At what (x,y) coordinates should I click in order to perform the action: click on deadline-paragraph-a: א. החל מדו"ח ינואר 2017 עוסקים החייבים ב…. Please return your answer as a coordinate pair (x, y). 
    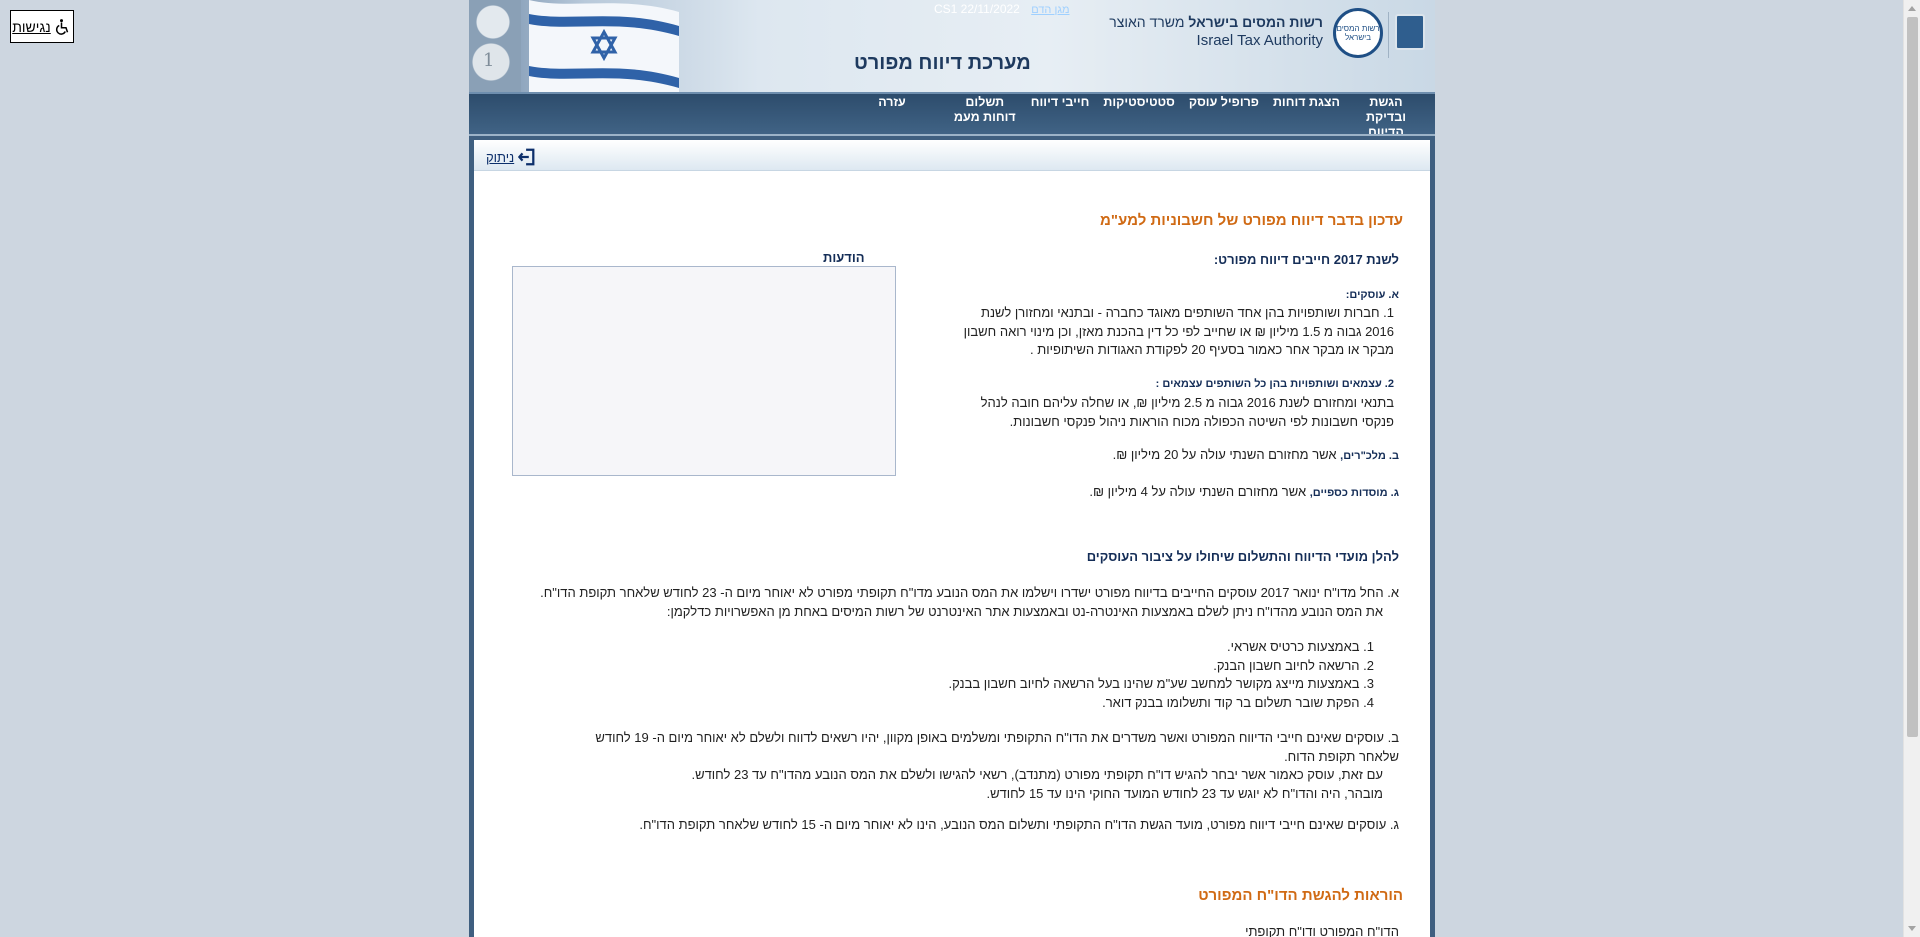
    Looking at the image, I should click on (969, 602).